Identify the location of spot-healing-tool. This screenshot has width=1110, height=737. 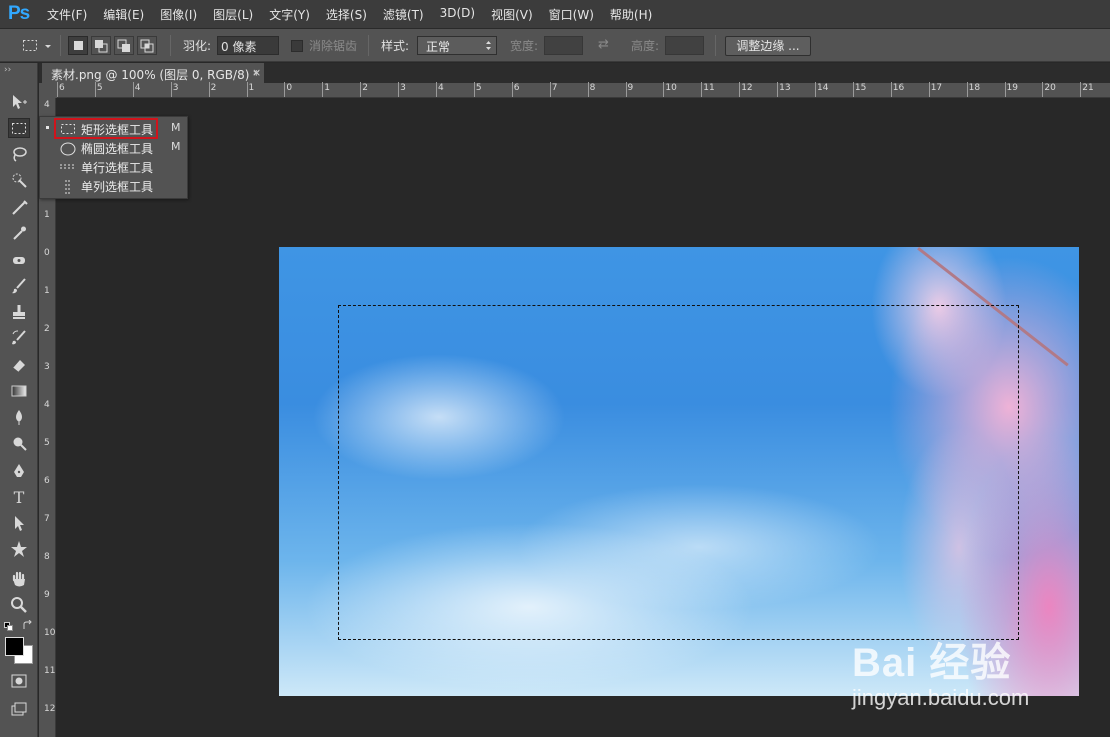
(19, 260).